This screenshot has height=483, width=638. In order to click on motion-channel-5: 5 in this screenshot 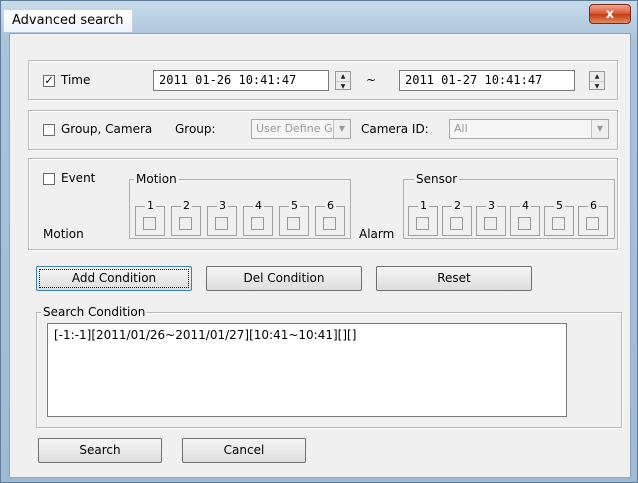, I will do `click(294, 217)`.